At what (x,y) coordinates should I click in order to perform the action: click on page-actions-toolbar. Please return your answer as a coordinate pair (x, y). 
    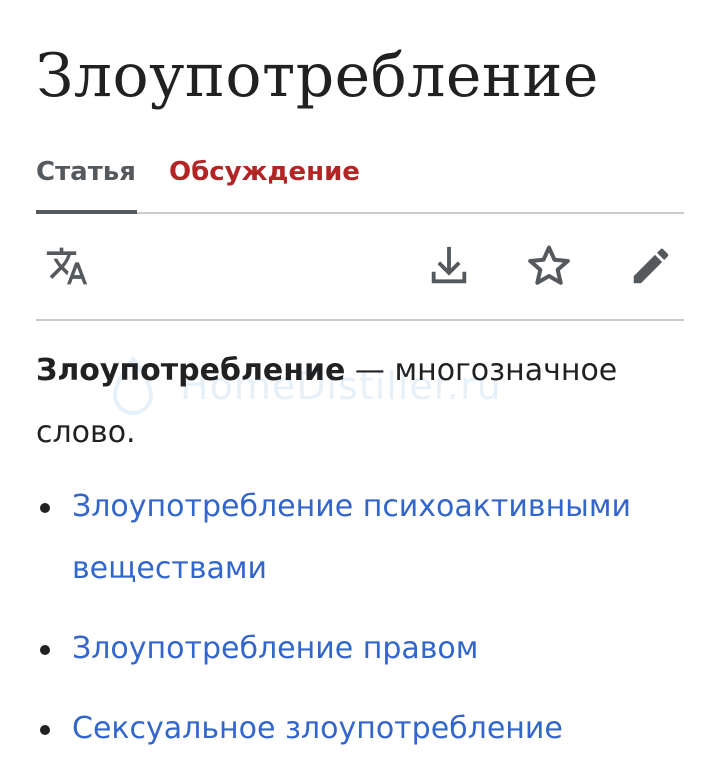
    Looking at the image, I should click on (360, 267).